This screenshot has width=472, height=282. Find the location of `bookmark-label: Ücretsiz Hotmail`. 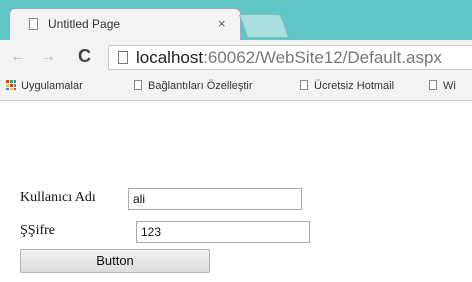

bookmark-label: Ücretsiz Hotmail is located at coordinates (354, 86).